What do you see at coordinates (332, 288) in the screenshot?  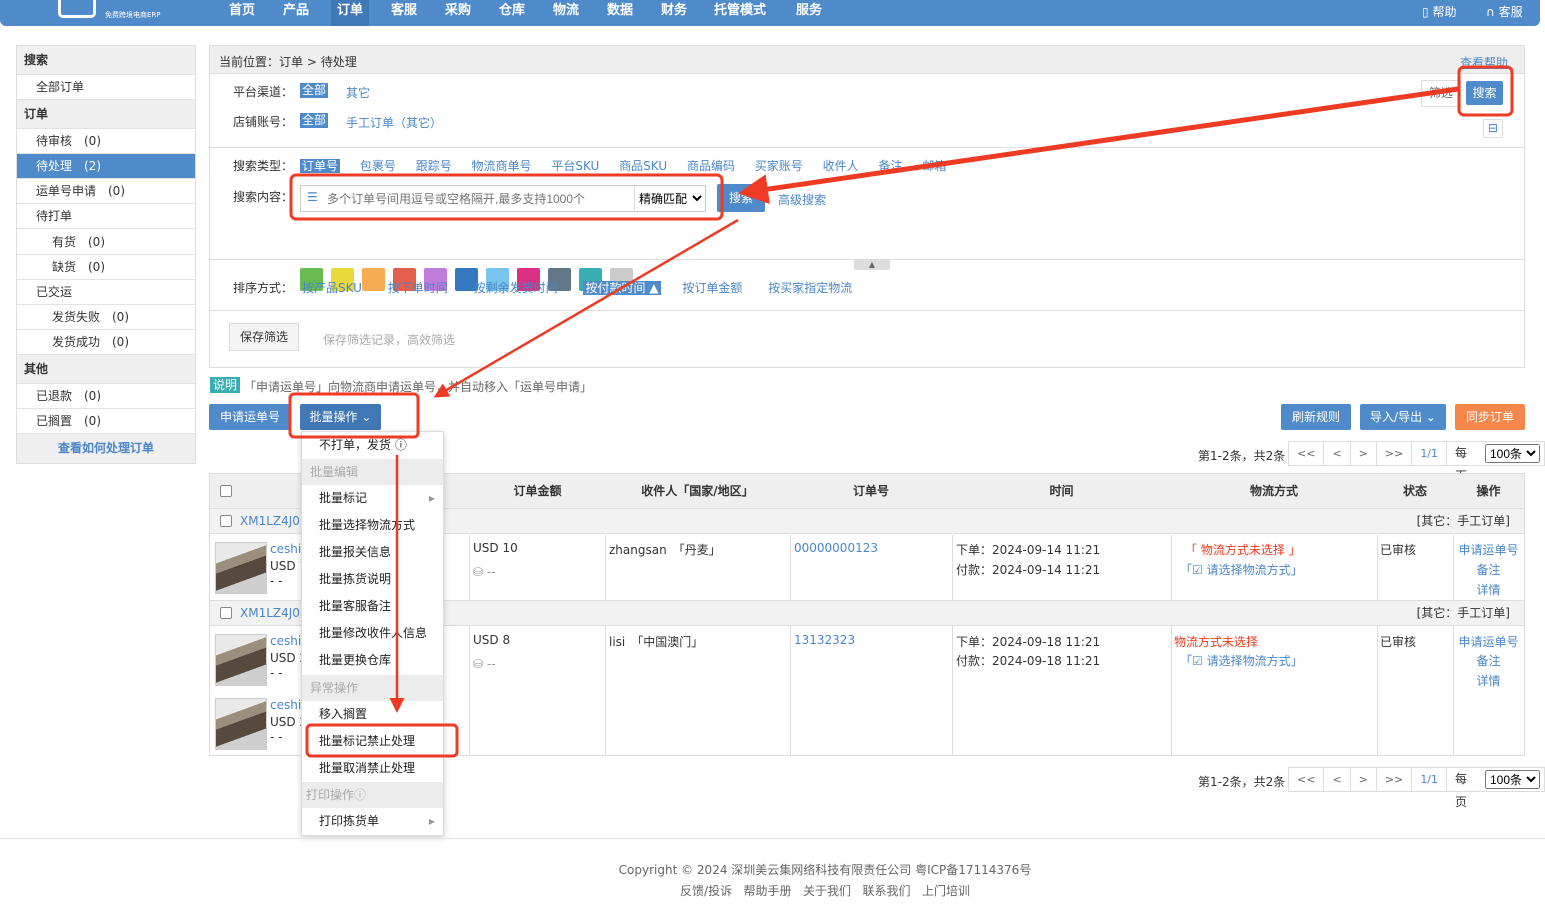 I see `sort-product-sku: 按产品SKU` at bounding box center [332, 288].